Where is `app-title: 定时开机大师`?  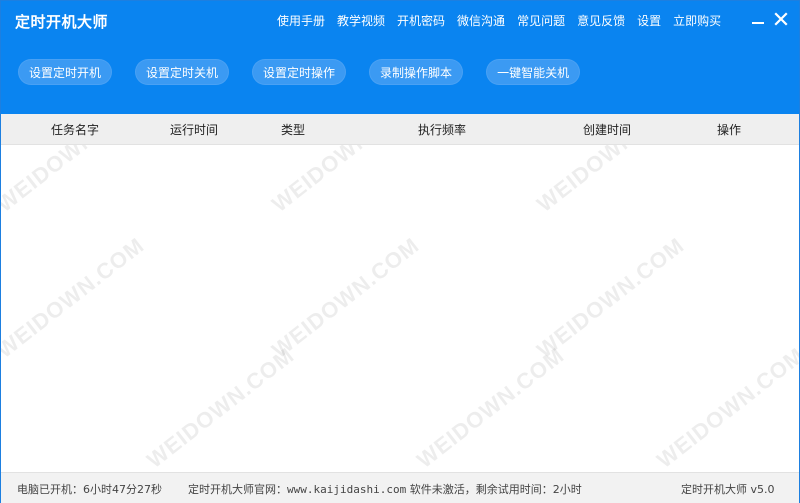
app-title: 定时开机大师 is located at coordinates (62, 22).